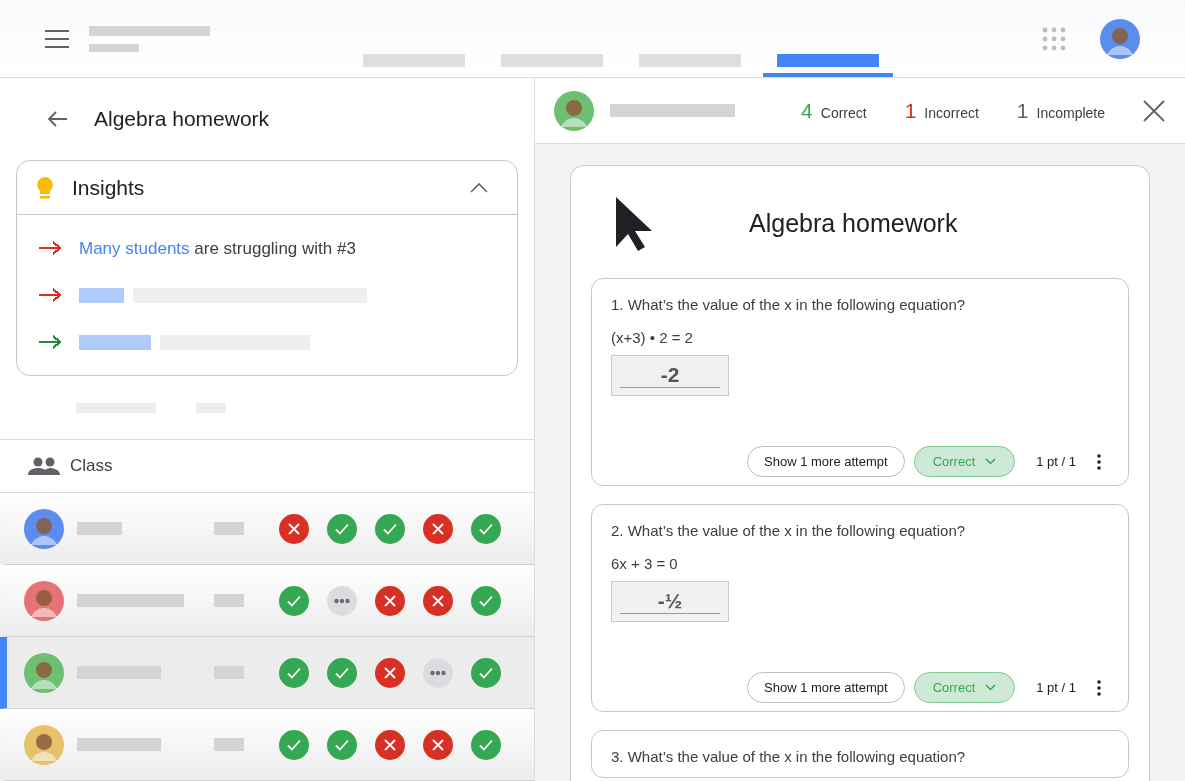  What do you see at coordinates (1154, 110) in the screenshot?
I see `close-icon` at bounding box center [1154, 110].